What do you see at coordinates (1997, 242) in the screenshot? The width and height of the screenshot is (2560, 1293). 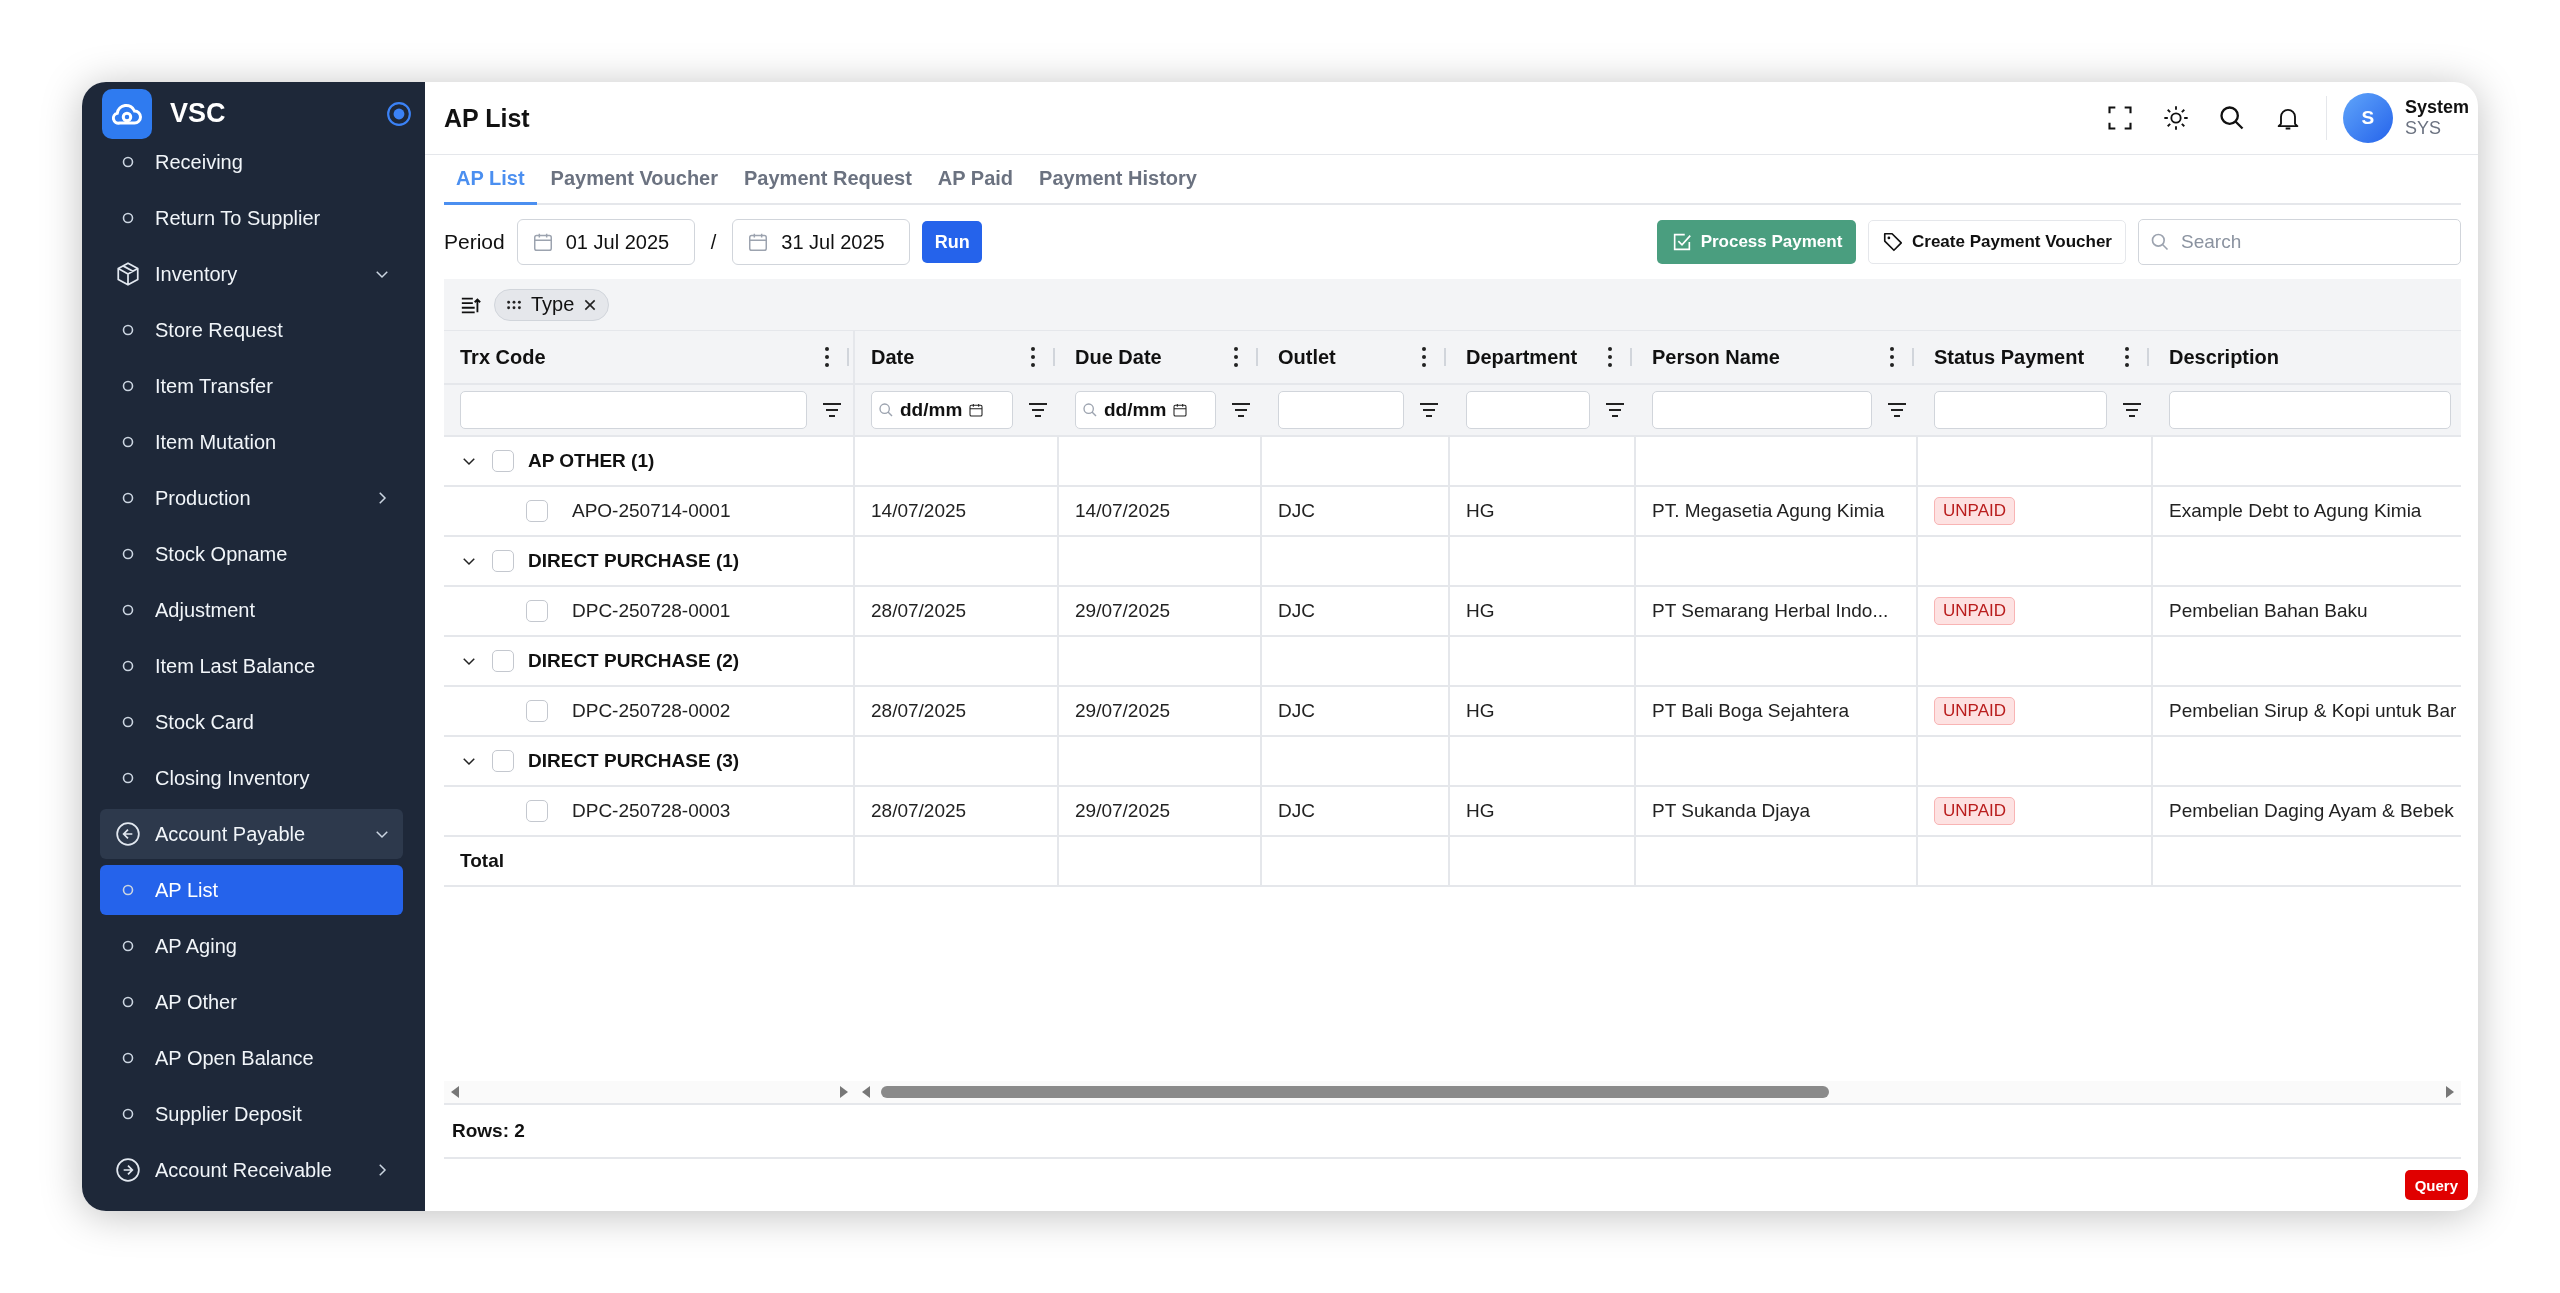 I see `create-voucher-button: Create Payment Voucher` at bounding box center [1997, 242].